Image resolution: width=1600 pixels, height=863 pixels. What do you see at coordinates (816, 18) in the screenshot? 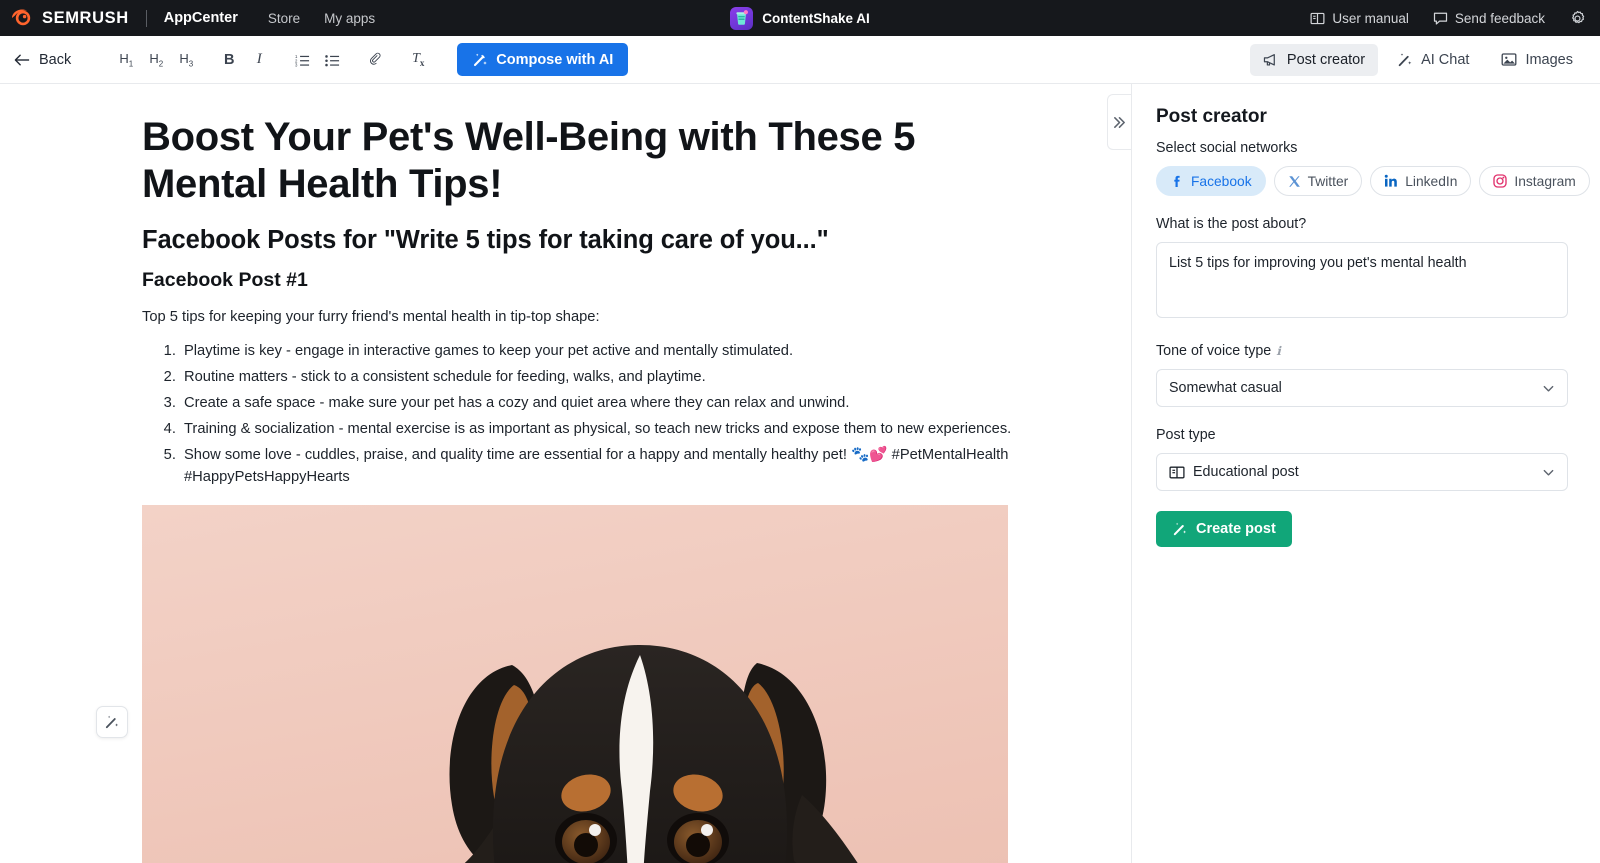
I see `app-name-label: ContentShake AI` at bounding box center [816, 18].